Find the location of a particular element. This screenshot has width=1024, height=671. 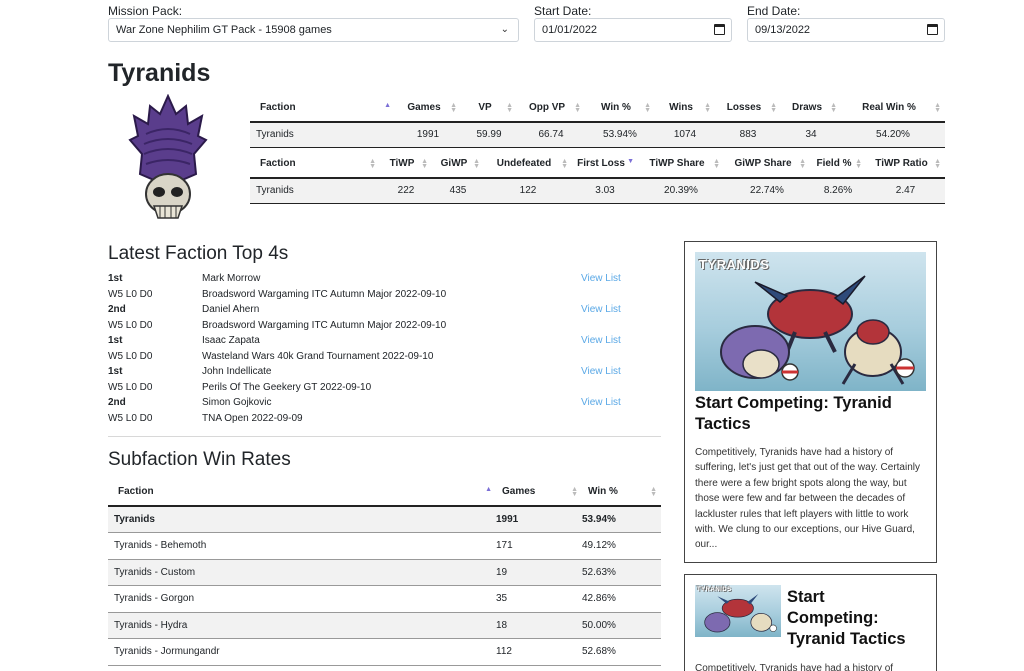

section-divider is located at coordinates (384, 436).